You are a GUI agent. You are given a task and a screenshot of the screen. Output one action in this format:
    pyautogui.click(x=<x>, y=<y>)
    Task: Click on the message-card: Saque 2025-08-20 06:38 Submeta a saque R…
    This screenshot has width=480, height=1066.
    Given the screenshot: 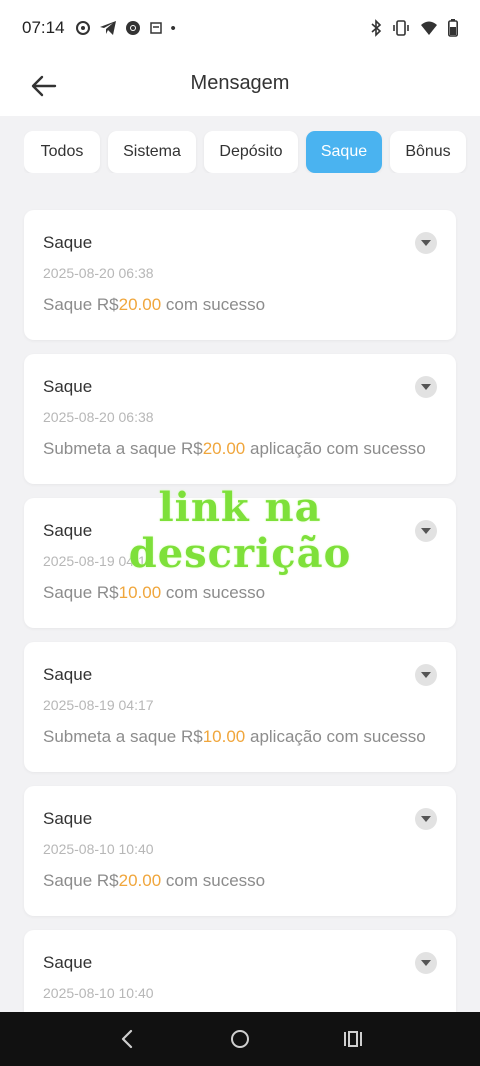 What is the action you would take?
    pyautogui.click(x=240, y=419)
    